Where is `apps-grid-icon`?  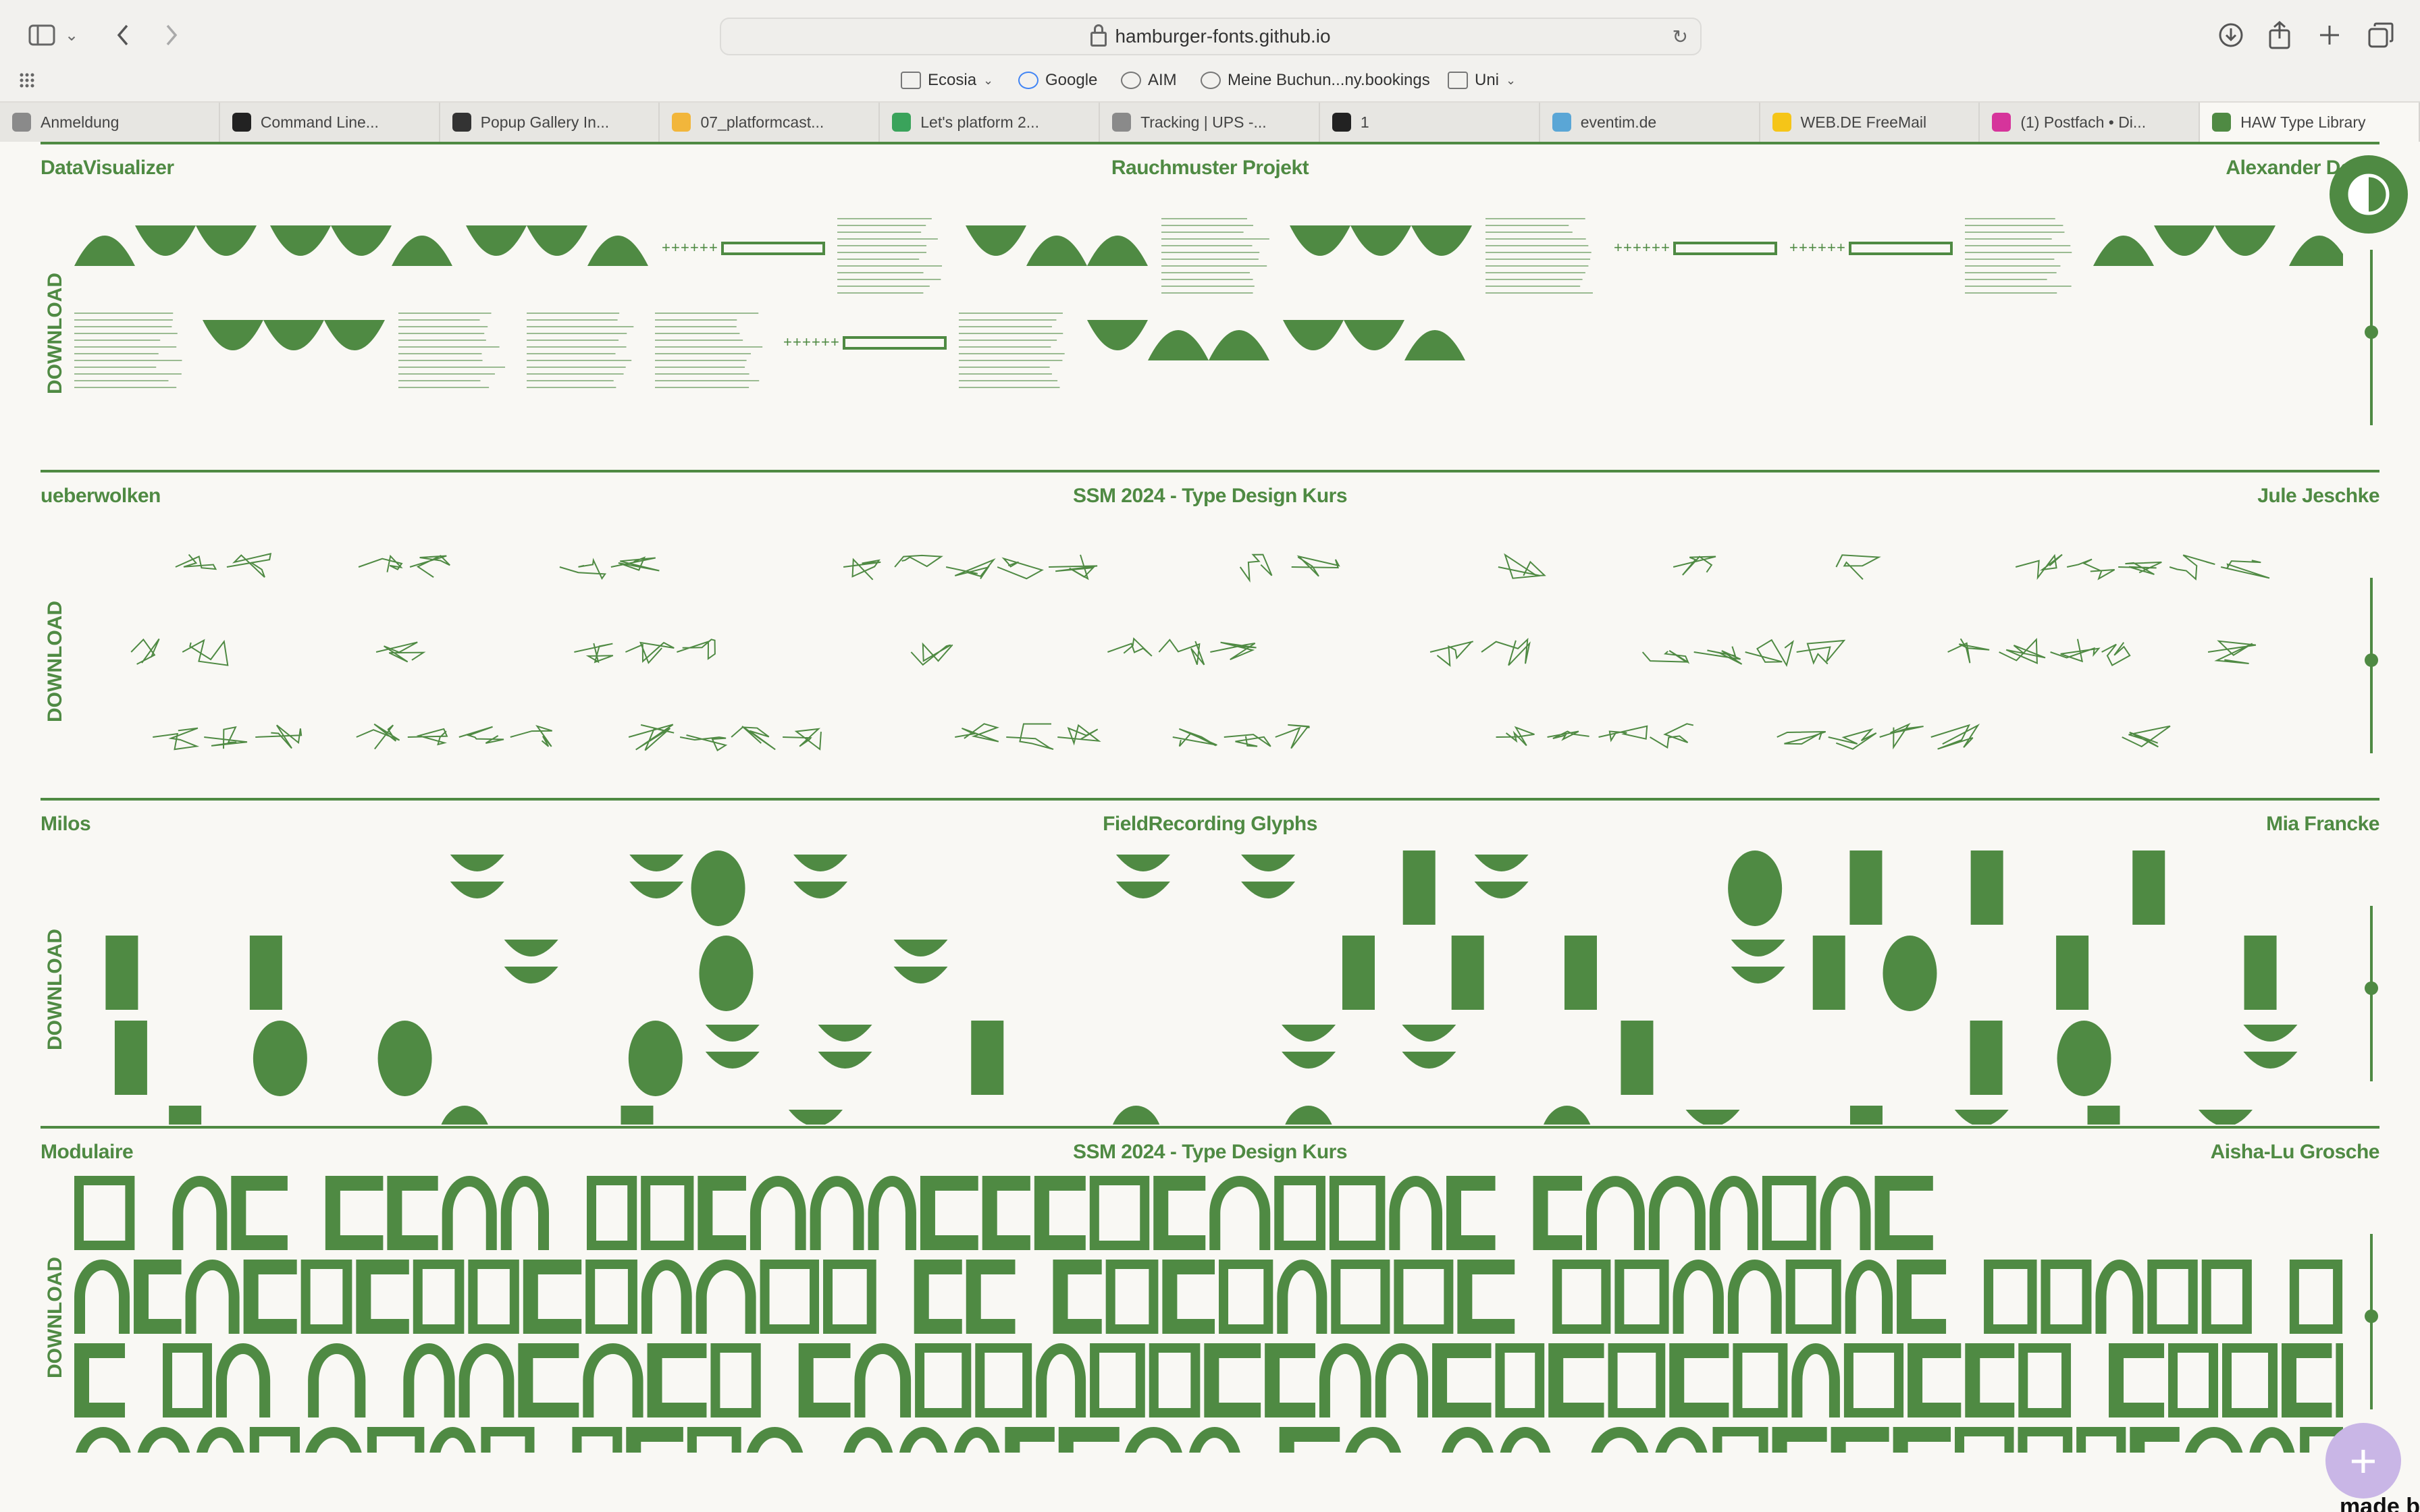 apps-grid-icon is located at coordinates (28, 80).